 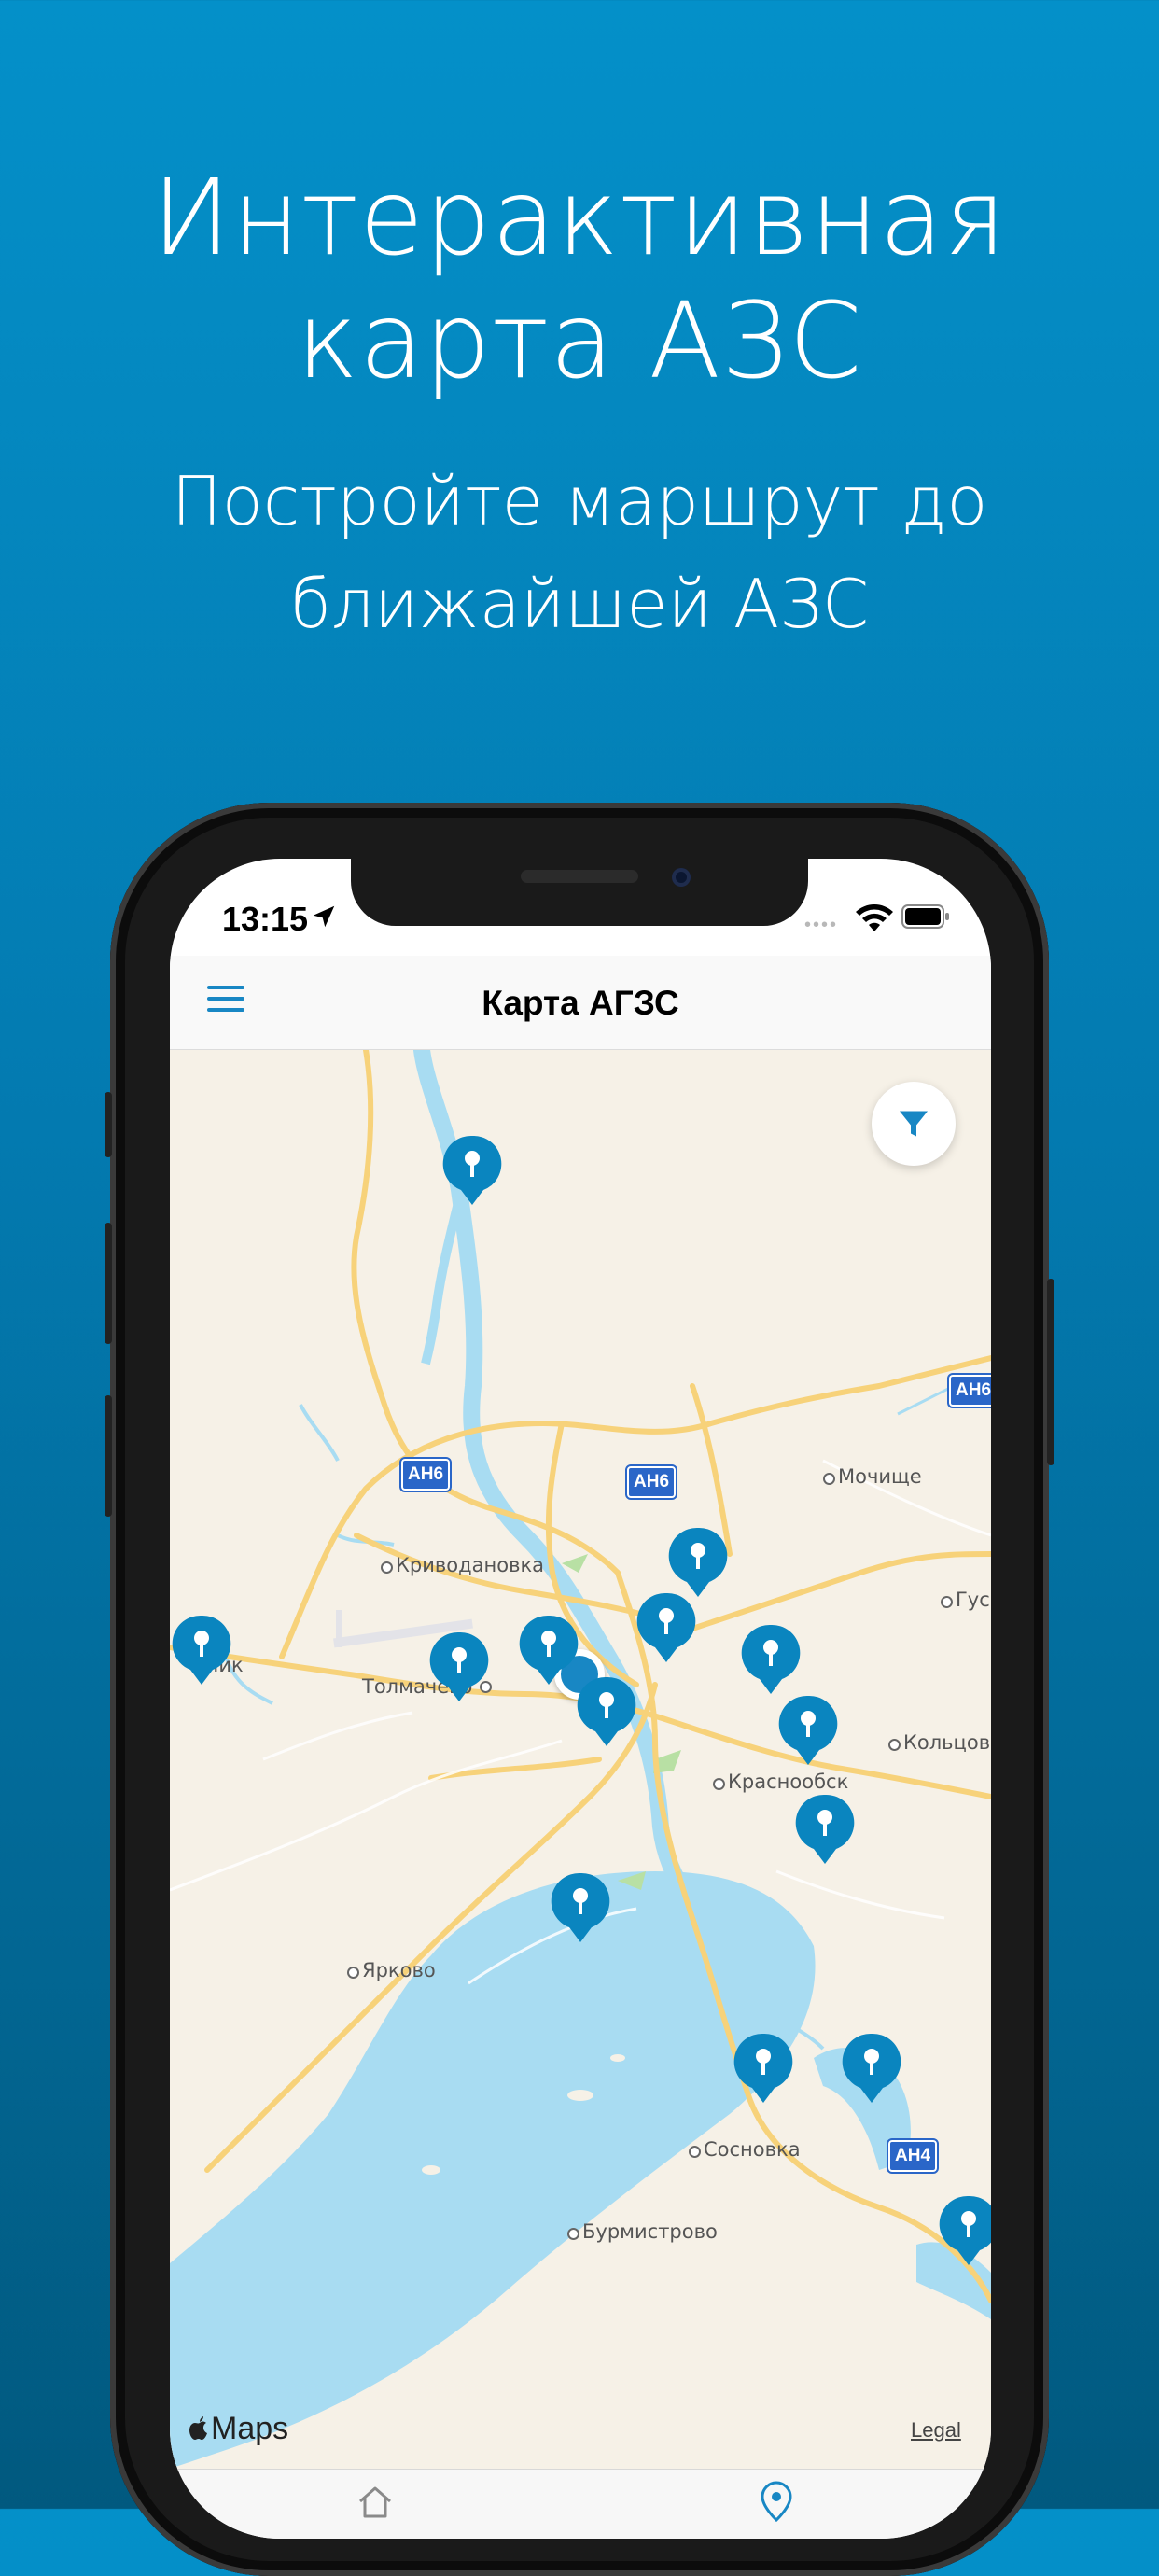 I want to click on subline-line-2: ближайшей АЗС, so click(x=579, y=604).